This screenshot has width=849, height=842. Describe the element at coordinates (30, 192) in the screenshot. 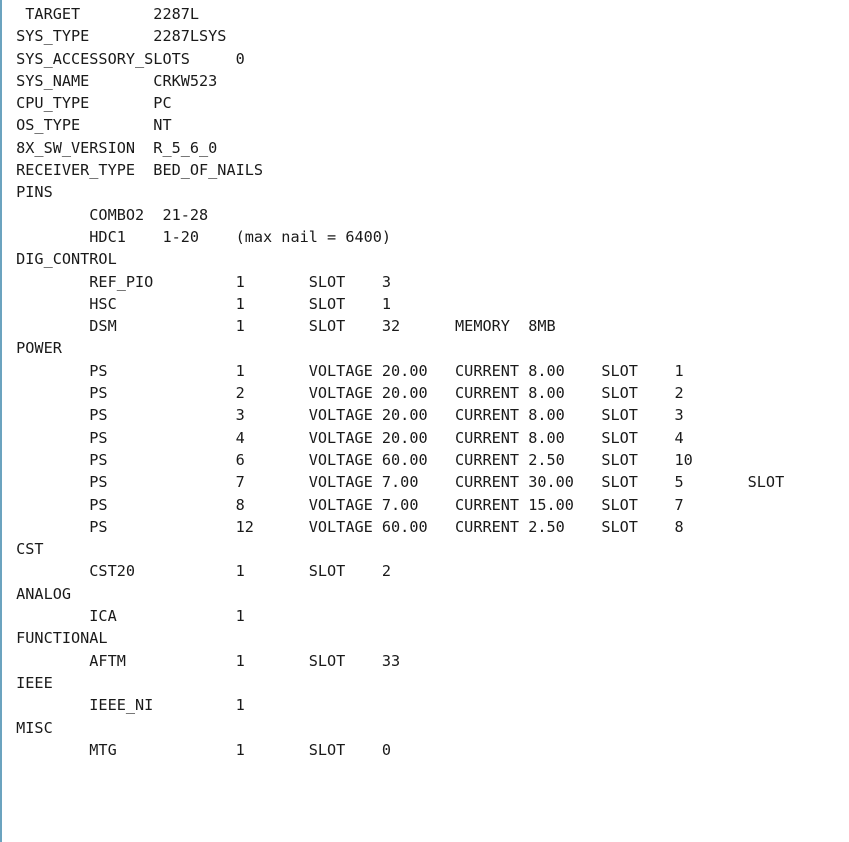

I see `section-heading-pins: PINS` at that location.